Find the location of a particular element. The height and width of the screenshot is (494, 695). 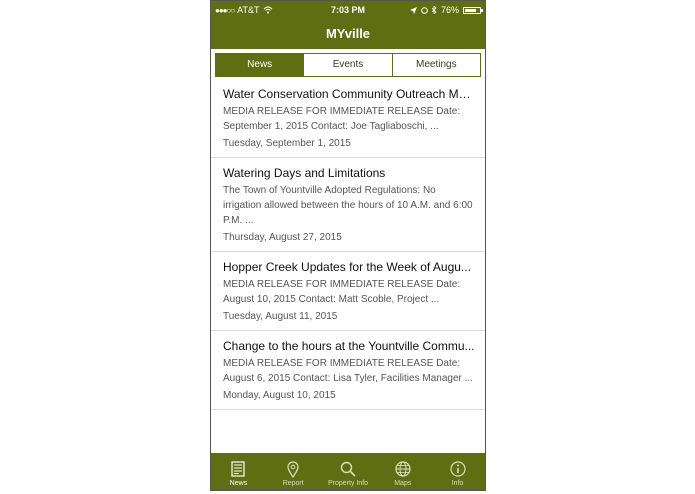

tab-maps: Maps is located at coordinates (402, 471).